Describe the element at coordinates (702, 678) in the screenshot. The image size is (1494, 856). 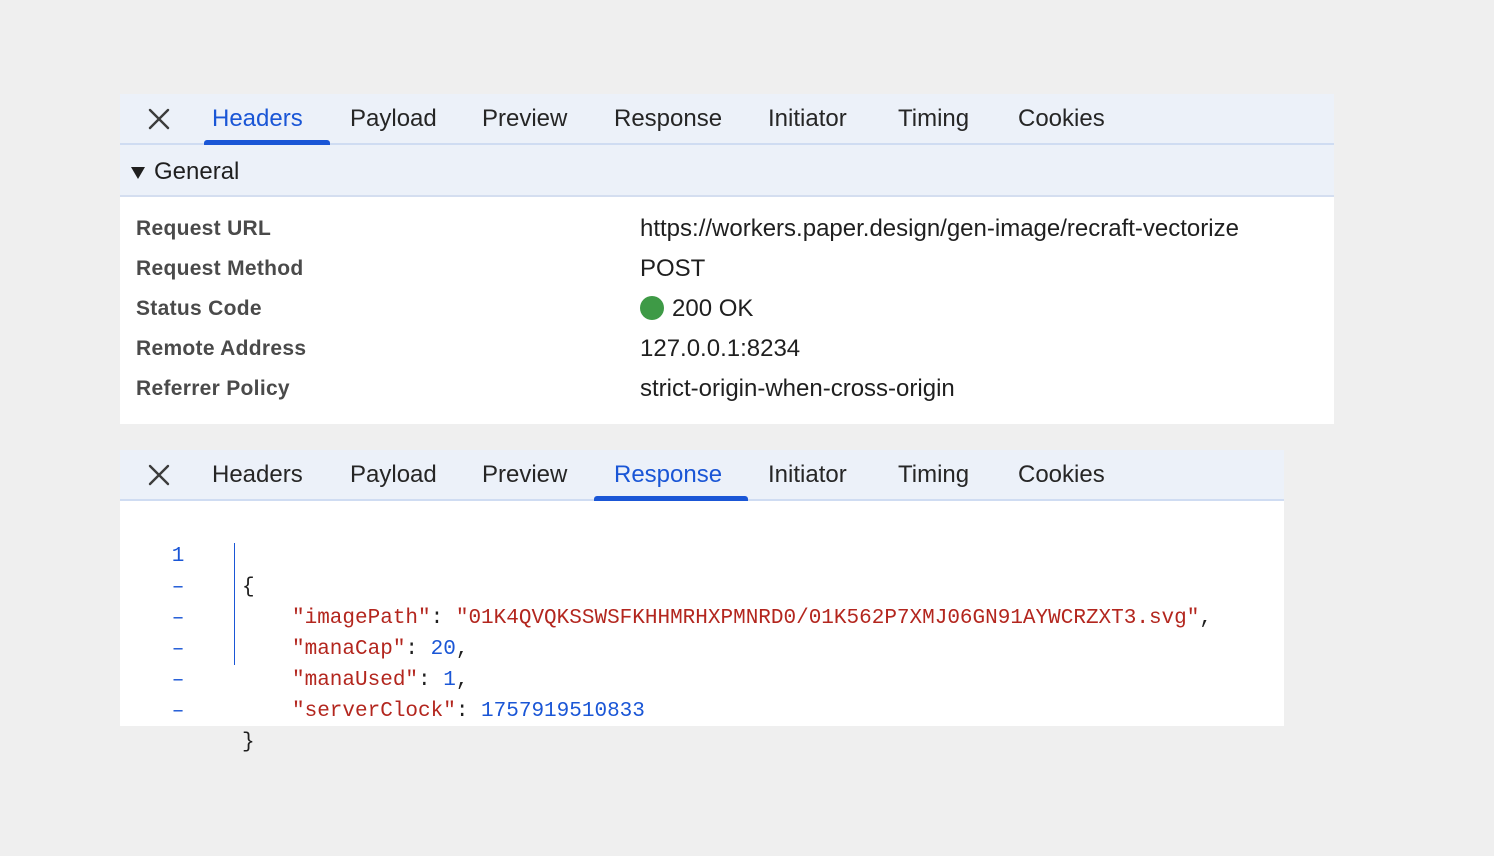
I see `code-line: – "serverClock": 1757919510833` at that location.